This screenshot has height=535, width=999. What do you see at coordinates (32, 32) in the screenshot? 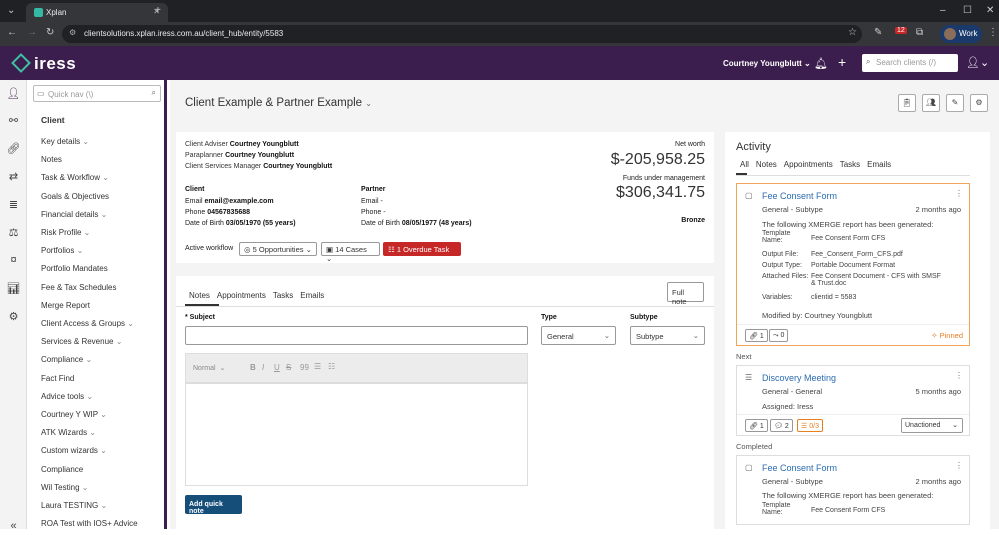
I see `forward-icon: →` at bounding box center [32, 32].